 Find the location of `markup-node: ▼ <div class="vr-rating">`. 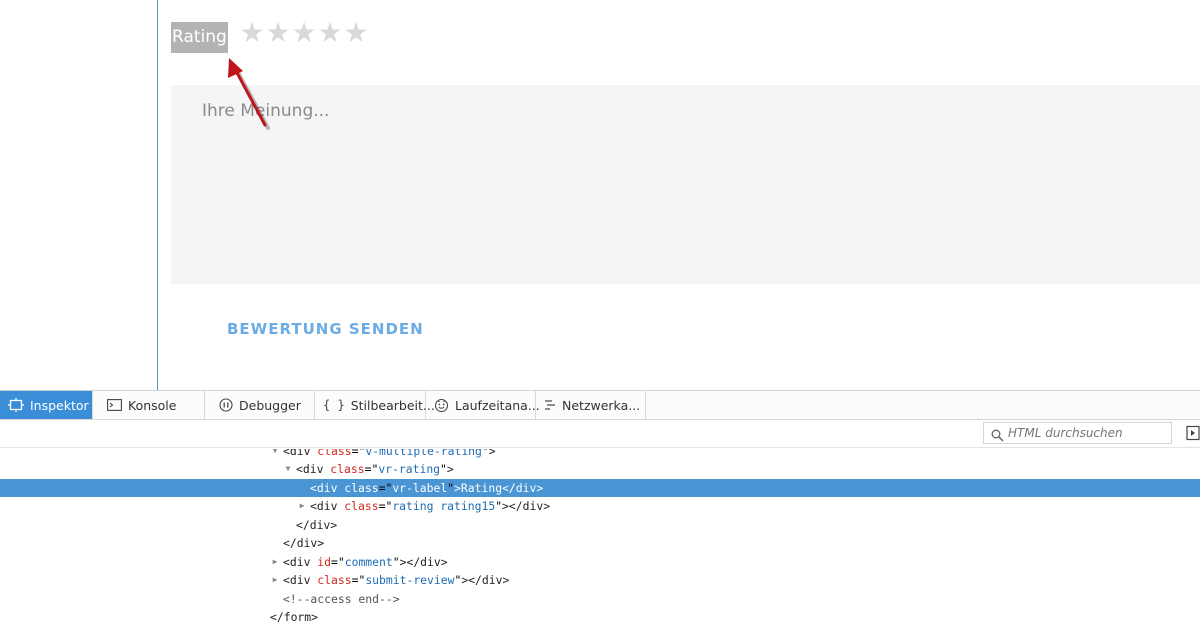

markup-node: ▼ <div class="vr-rating"> is located at coordinates (600, 469).